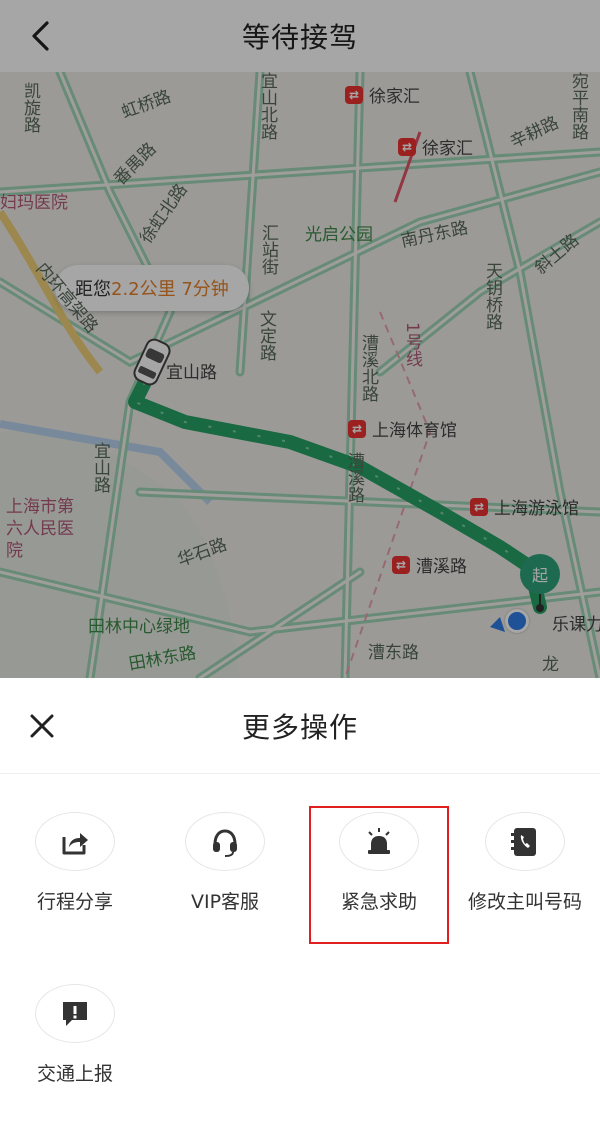 Image resolution: width=600 pixels, height=1139 pixels. I want to click on sheet-header: 更多操作, so click(300, 726).